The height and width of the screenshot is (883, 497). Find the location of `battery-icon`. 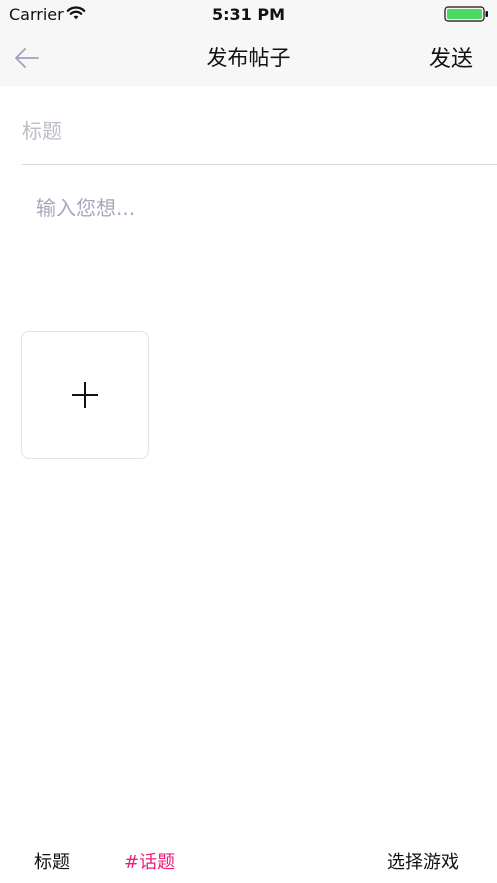

battery-icon is located at coordinates (466, 14).